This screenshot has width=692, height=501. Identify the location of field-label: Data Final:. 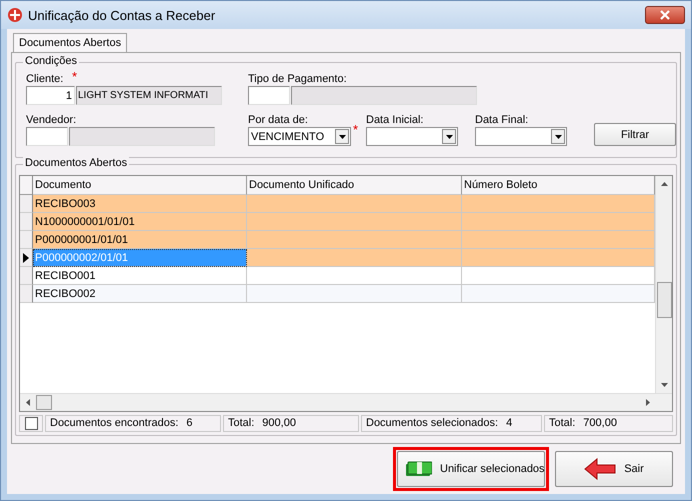
(501, 120).